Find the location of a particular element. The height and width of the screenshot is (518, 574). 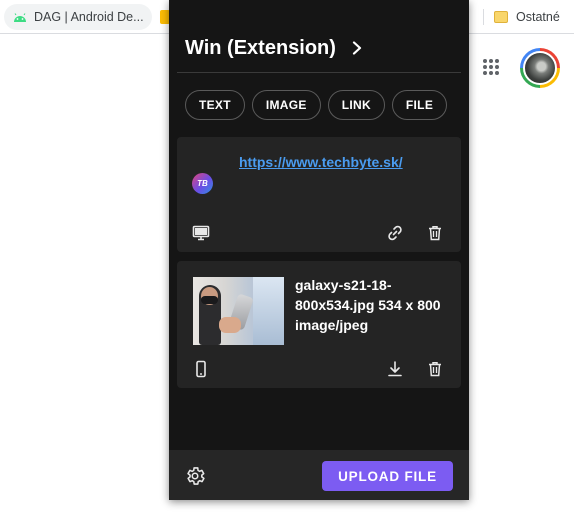

settings-icon is located at coordinates (195, 476).